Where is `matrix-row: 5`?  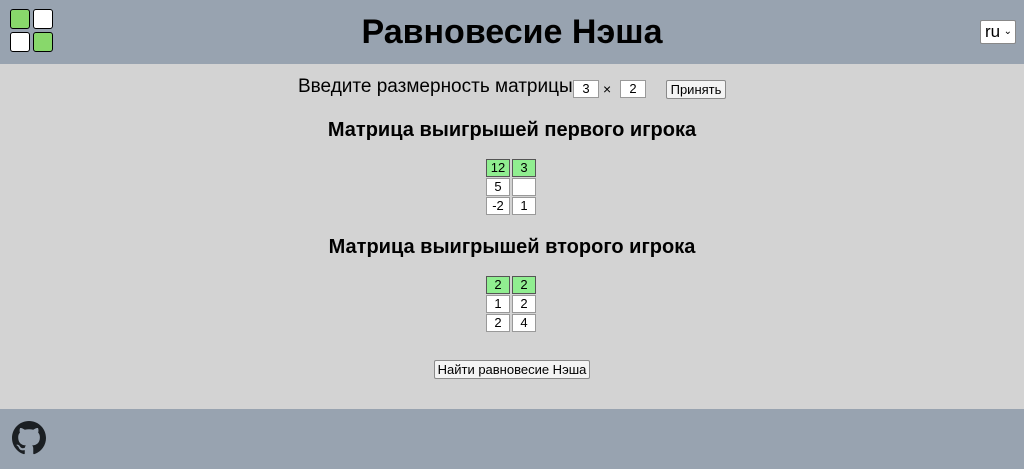
matrix-row: 5 is located at coordinates (512, 187).